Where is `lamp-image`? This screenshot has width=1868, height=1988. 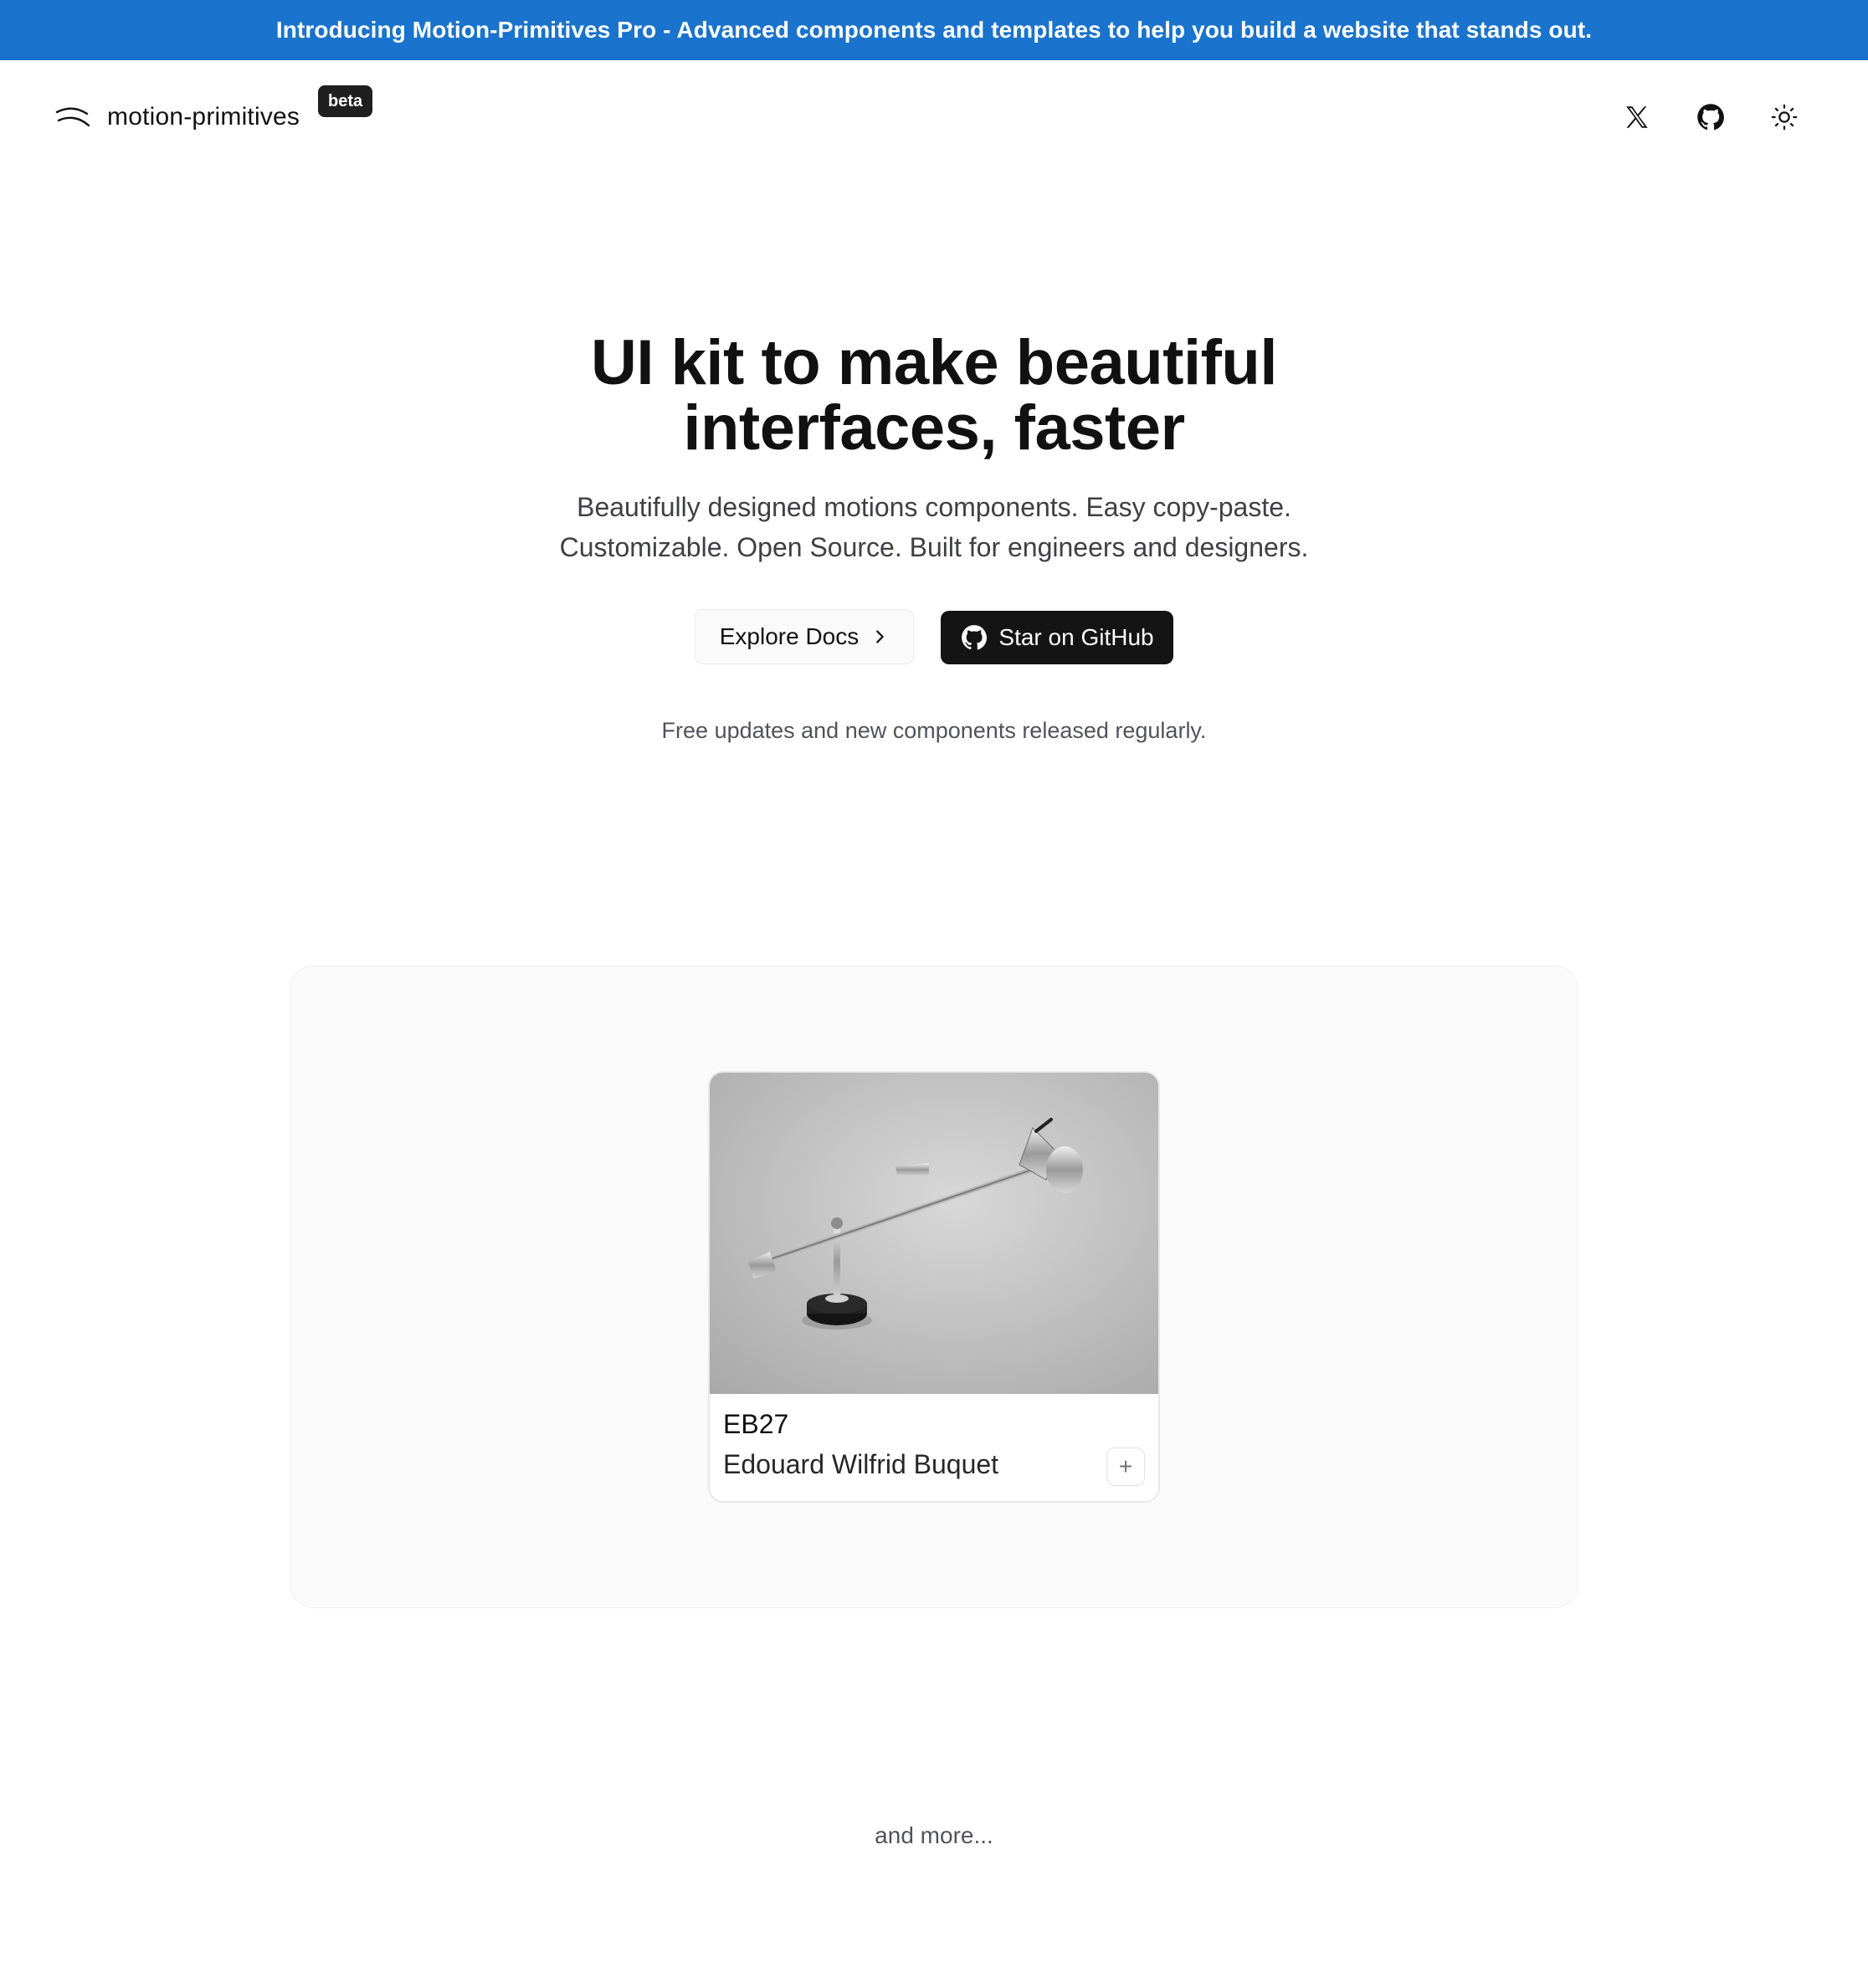
lamp-image is located at coordinates (934, 1233).